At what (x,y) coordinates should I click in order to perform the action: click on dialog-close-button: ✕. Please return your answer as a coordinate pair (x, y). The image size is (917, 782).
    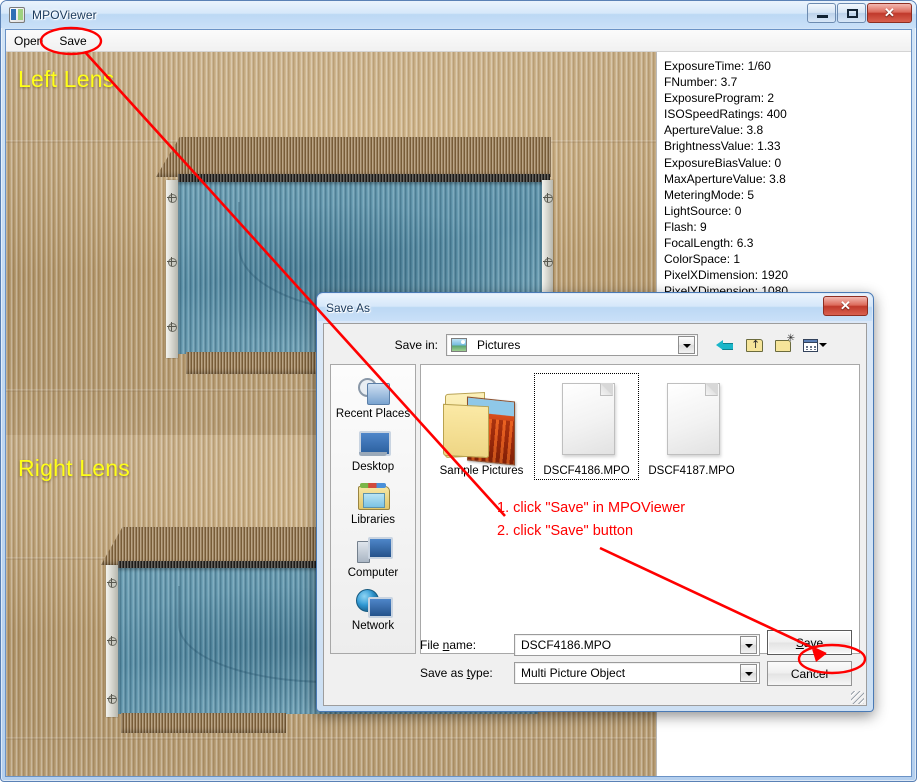
    Looking at the image, I should click on (845, 306).